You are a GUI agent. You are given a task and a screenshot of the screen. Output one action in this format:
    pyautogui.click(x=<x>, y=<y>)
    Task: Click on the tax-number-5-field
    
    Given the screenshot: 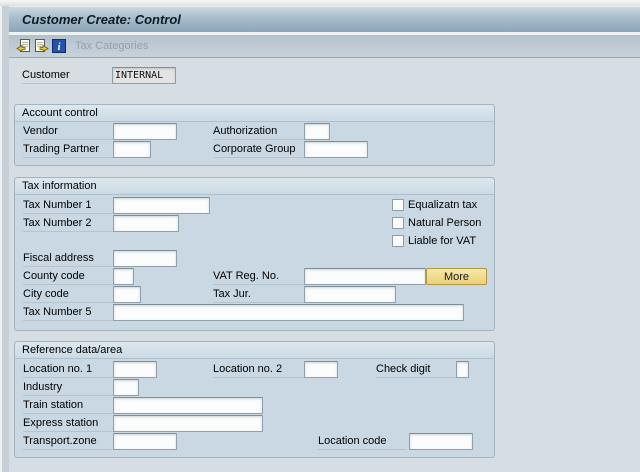 What is the action you would take?
    pyautogui.click(x=288, y=312)
    